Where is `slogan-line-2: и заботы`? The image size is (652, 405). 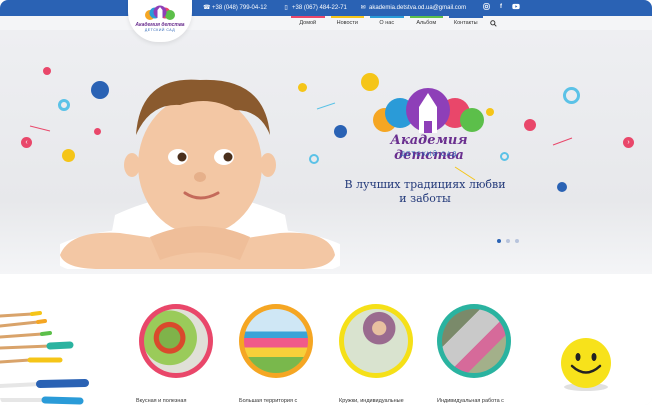
slogan-line-2: и заботы is located at coordinates (425, 198).